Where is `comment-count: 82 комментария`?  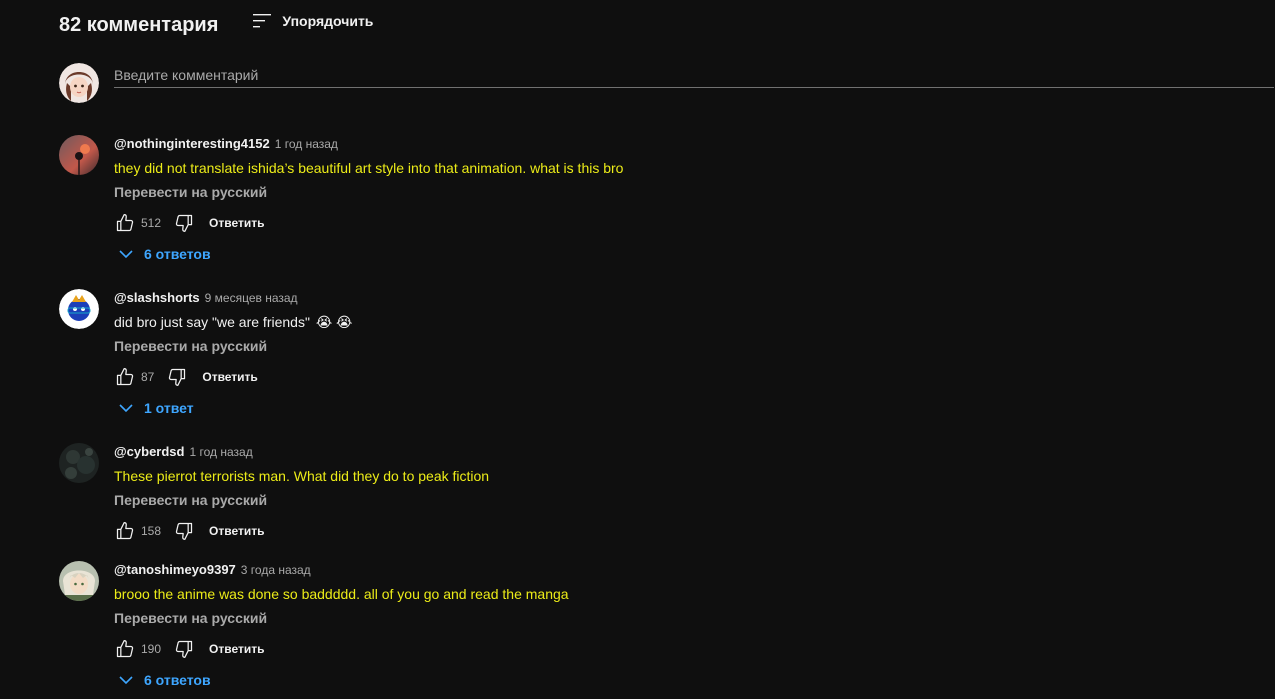 comment-count: 82 комментария is located at coordinates (139, 25).